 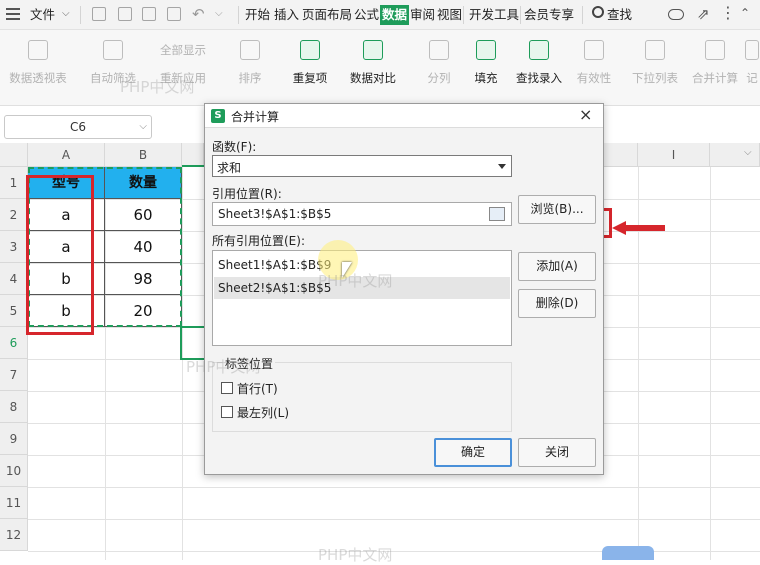 I want to click on filter-icon, so click(x=113, y=50).